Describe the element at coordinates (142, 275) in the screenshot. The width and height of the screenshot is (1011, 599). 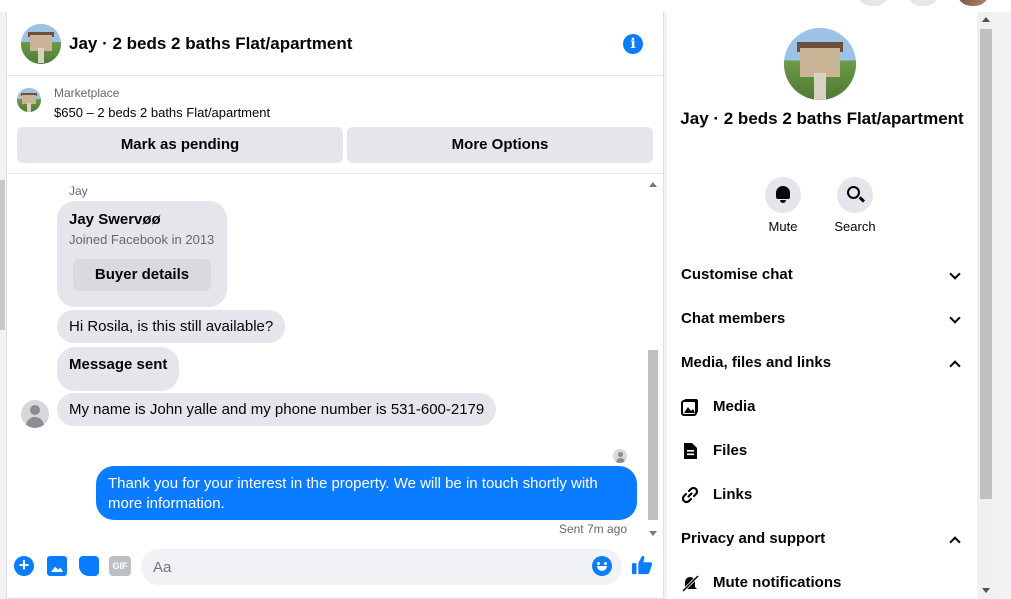
I see `buyer-details-button: Buyer details` at that location.